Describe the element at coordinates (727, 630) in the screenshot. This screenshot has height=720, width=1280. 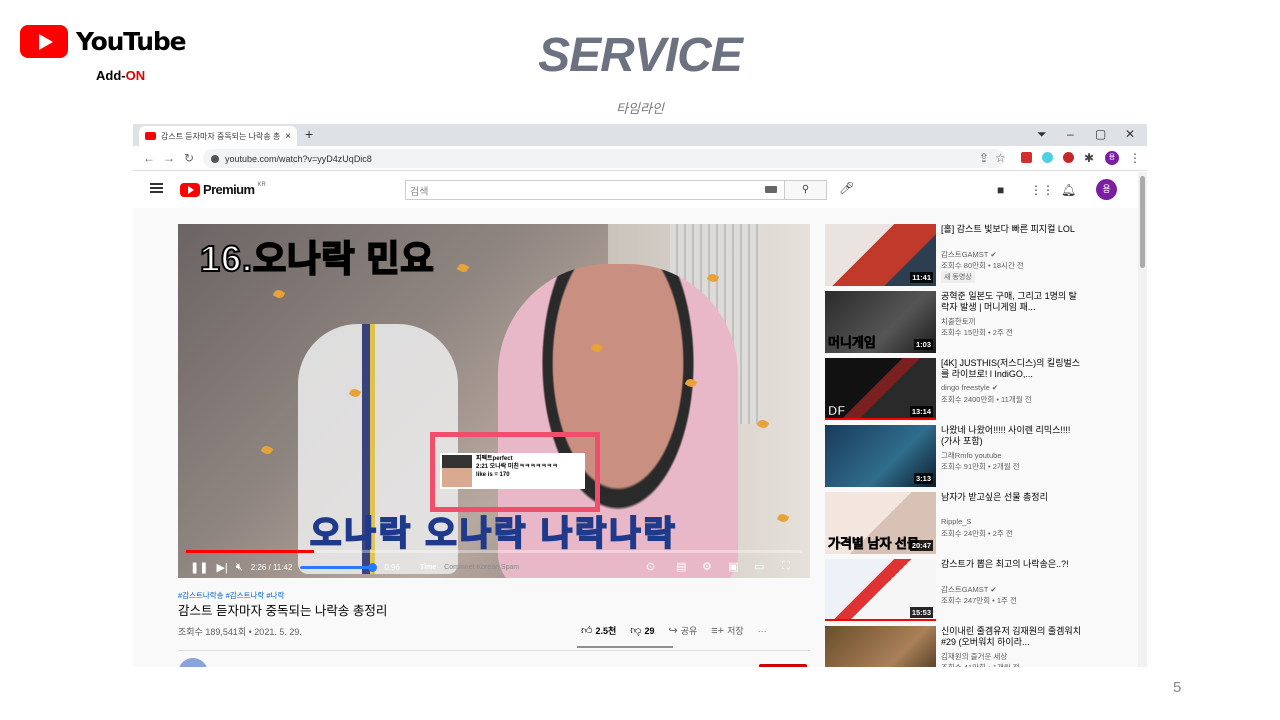
I see `save-button: ≡+ 저장` at that location.